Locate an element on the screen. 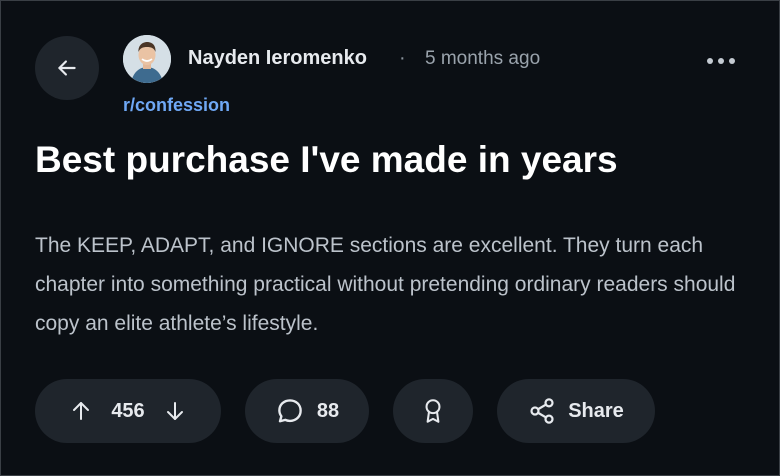 The width and height of the screenshot is (780, 476). subreddit-link: r/confession is located at coordinates (176, 105).